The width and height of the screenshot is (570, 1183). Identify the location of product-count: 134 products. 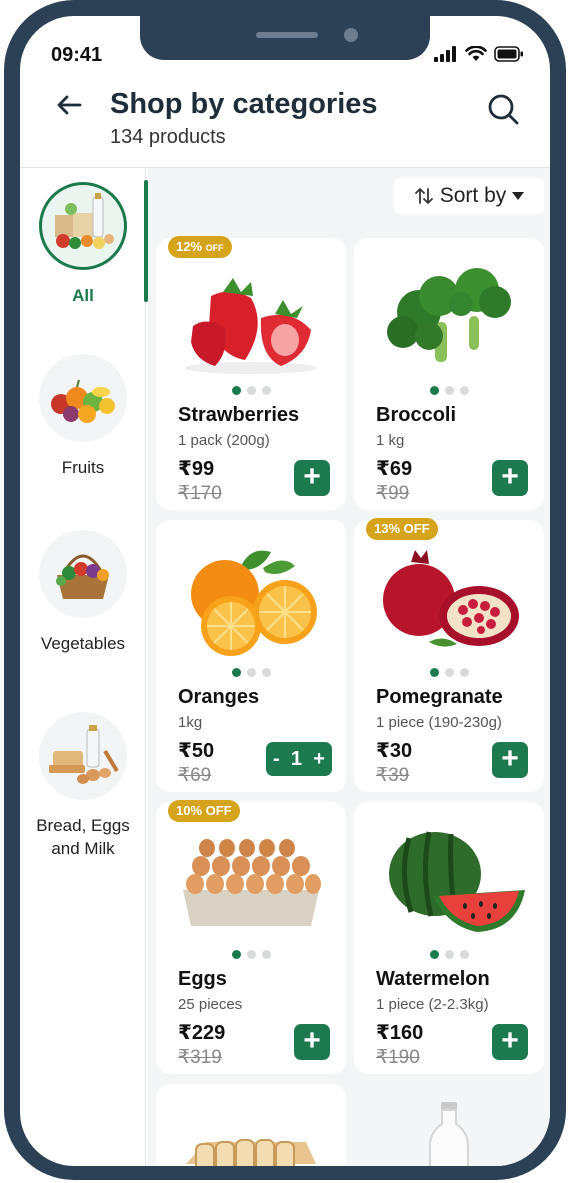
(168, 137).